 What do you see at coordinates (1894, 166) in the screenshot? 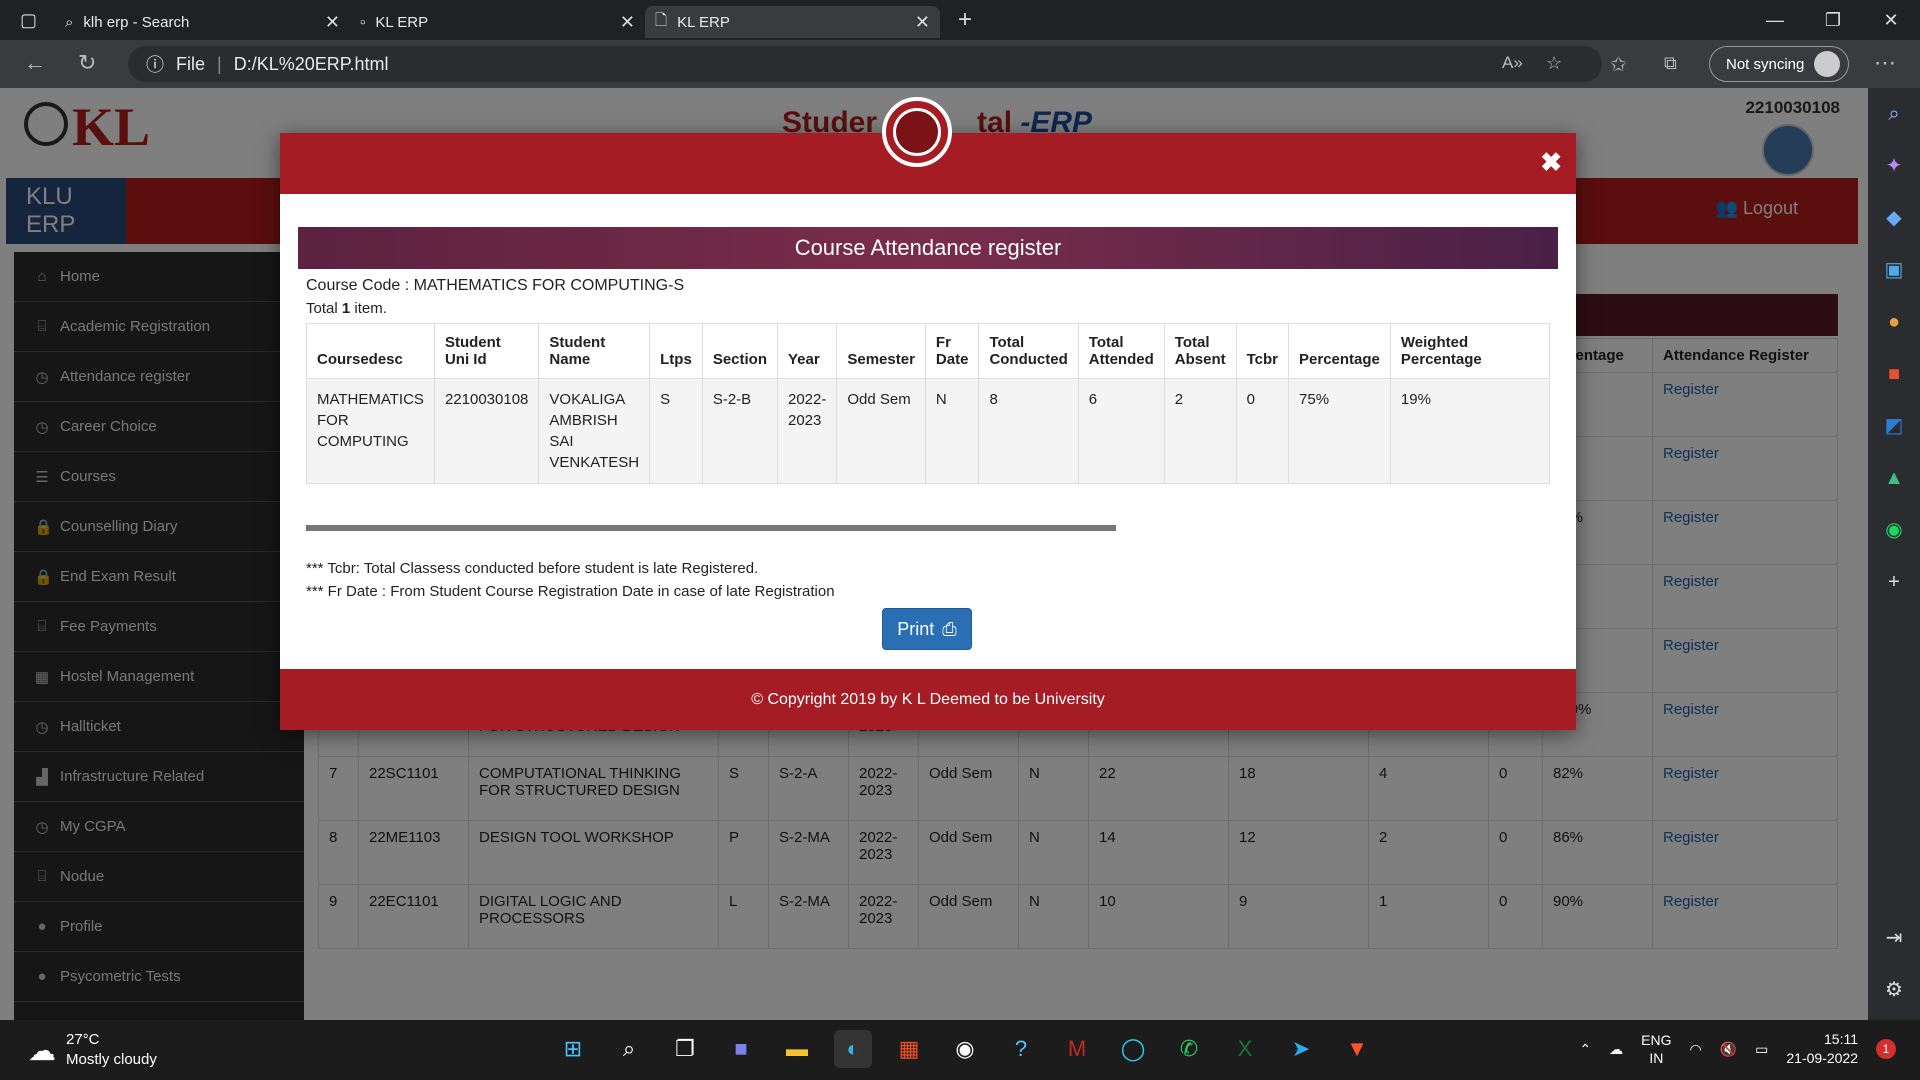
I see `discover-icon: ✦` at bounding box center [1894, 166].